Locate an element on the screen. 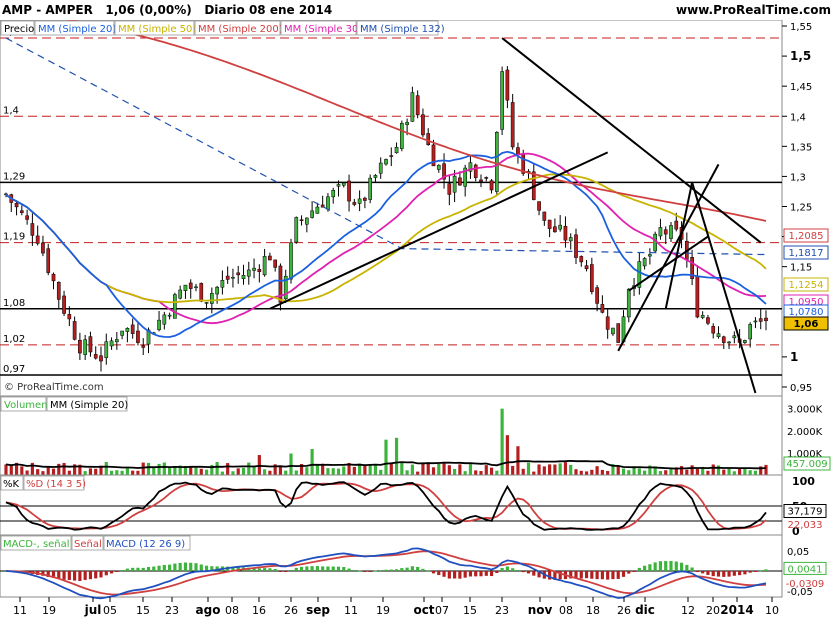 This screenshot has width=835, height=620. date-tick-label: 12 is located at coordinates (688, 610).